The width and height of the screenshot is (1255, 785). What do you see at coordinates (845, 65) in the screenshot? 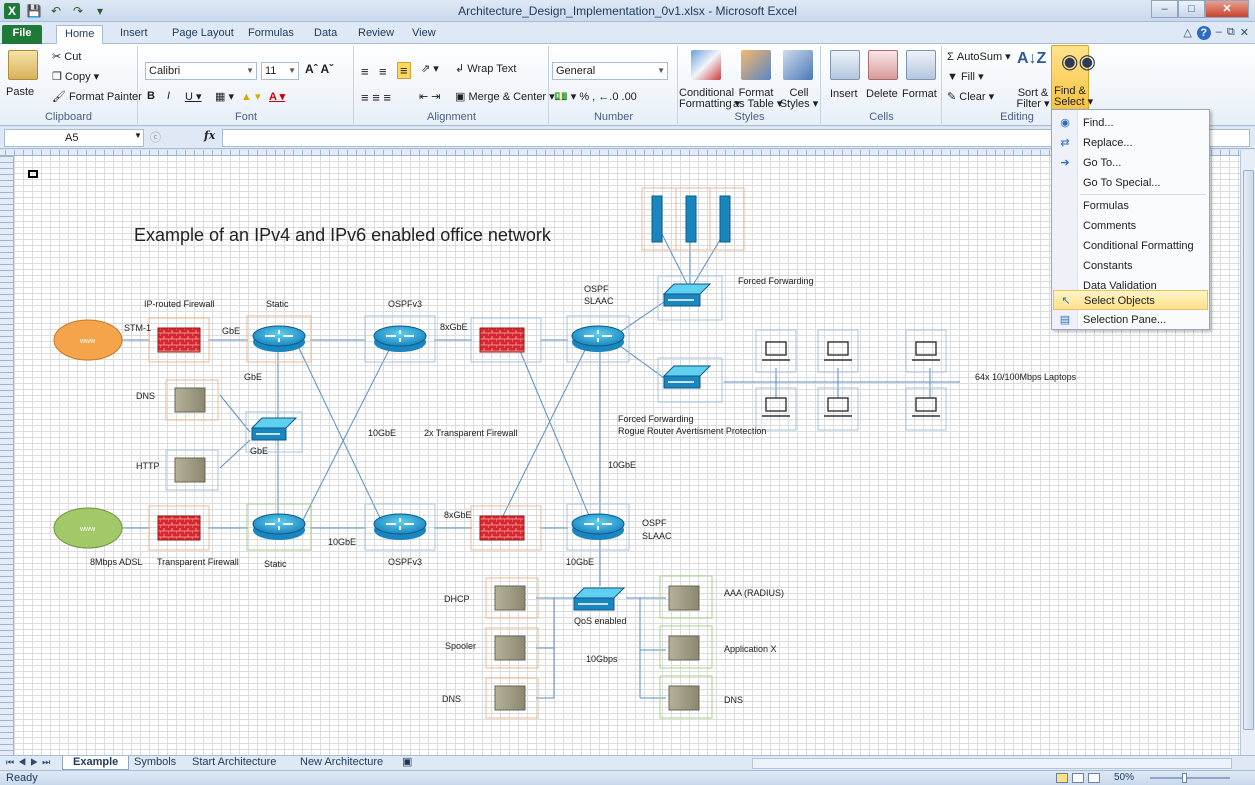
I see `insert-cells-icon` at bounding box center [845, 65].